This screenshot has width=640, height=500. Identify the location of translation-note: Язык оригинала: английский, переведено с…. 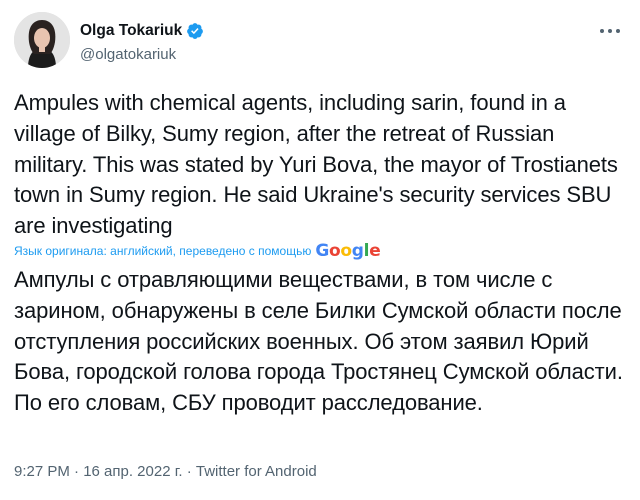
(197, 251).